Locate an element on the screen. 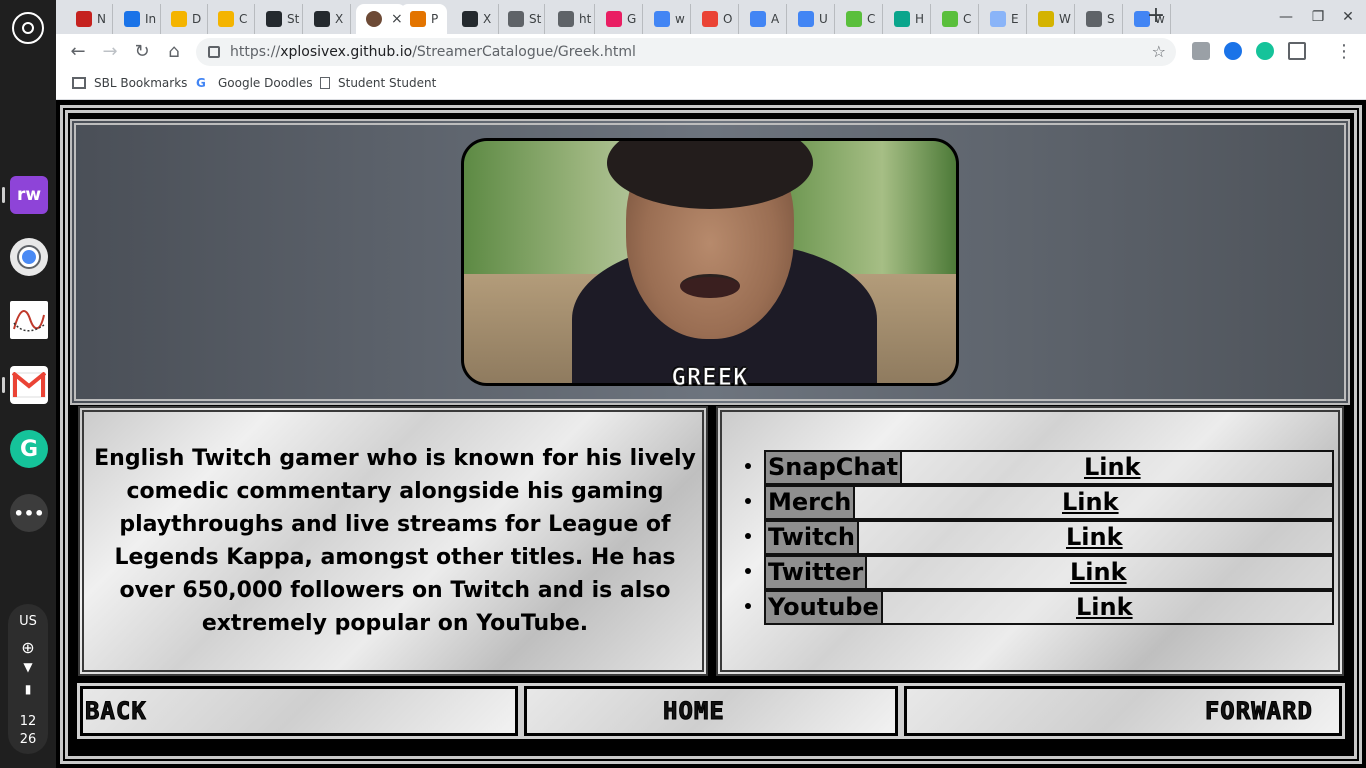 This screenshot has width=1366, height=768. tab-0: N is located at coordinates (89, 19).